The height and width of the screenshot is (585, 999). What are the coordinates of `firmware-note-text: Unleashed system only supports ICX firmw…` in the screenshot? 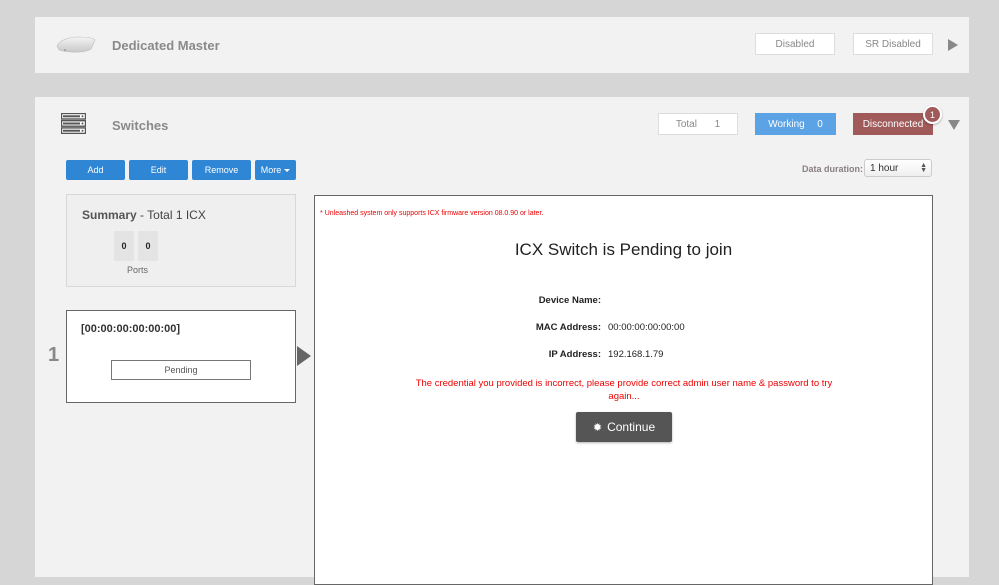 It's located at (434, 213).